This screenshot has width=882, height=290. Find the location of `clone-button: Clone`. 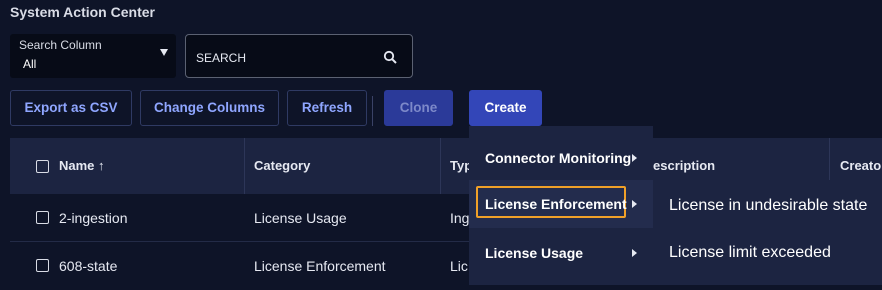

clone-button: Clone is located at coordinates (418, 108).